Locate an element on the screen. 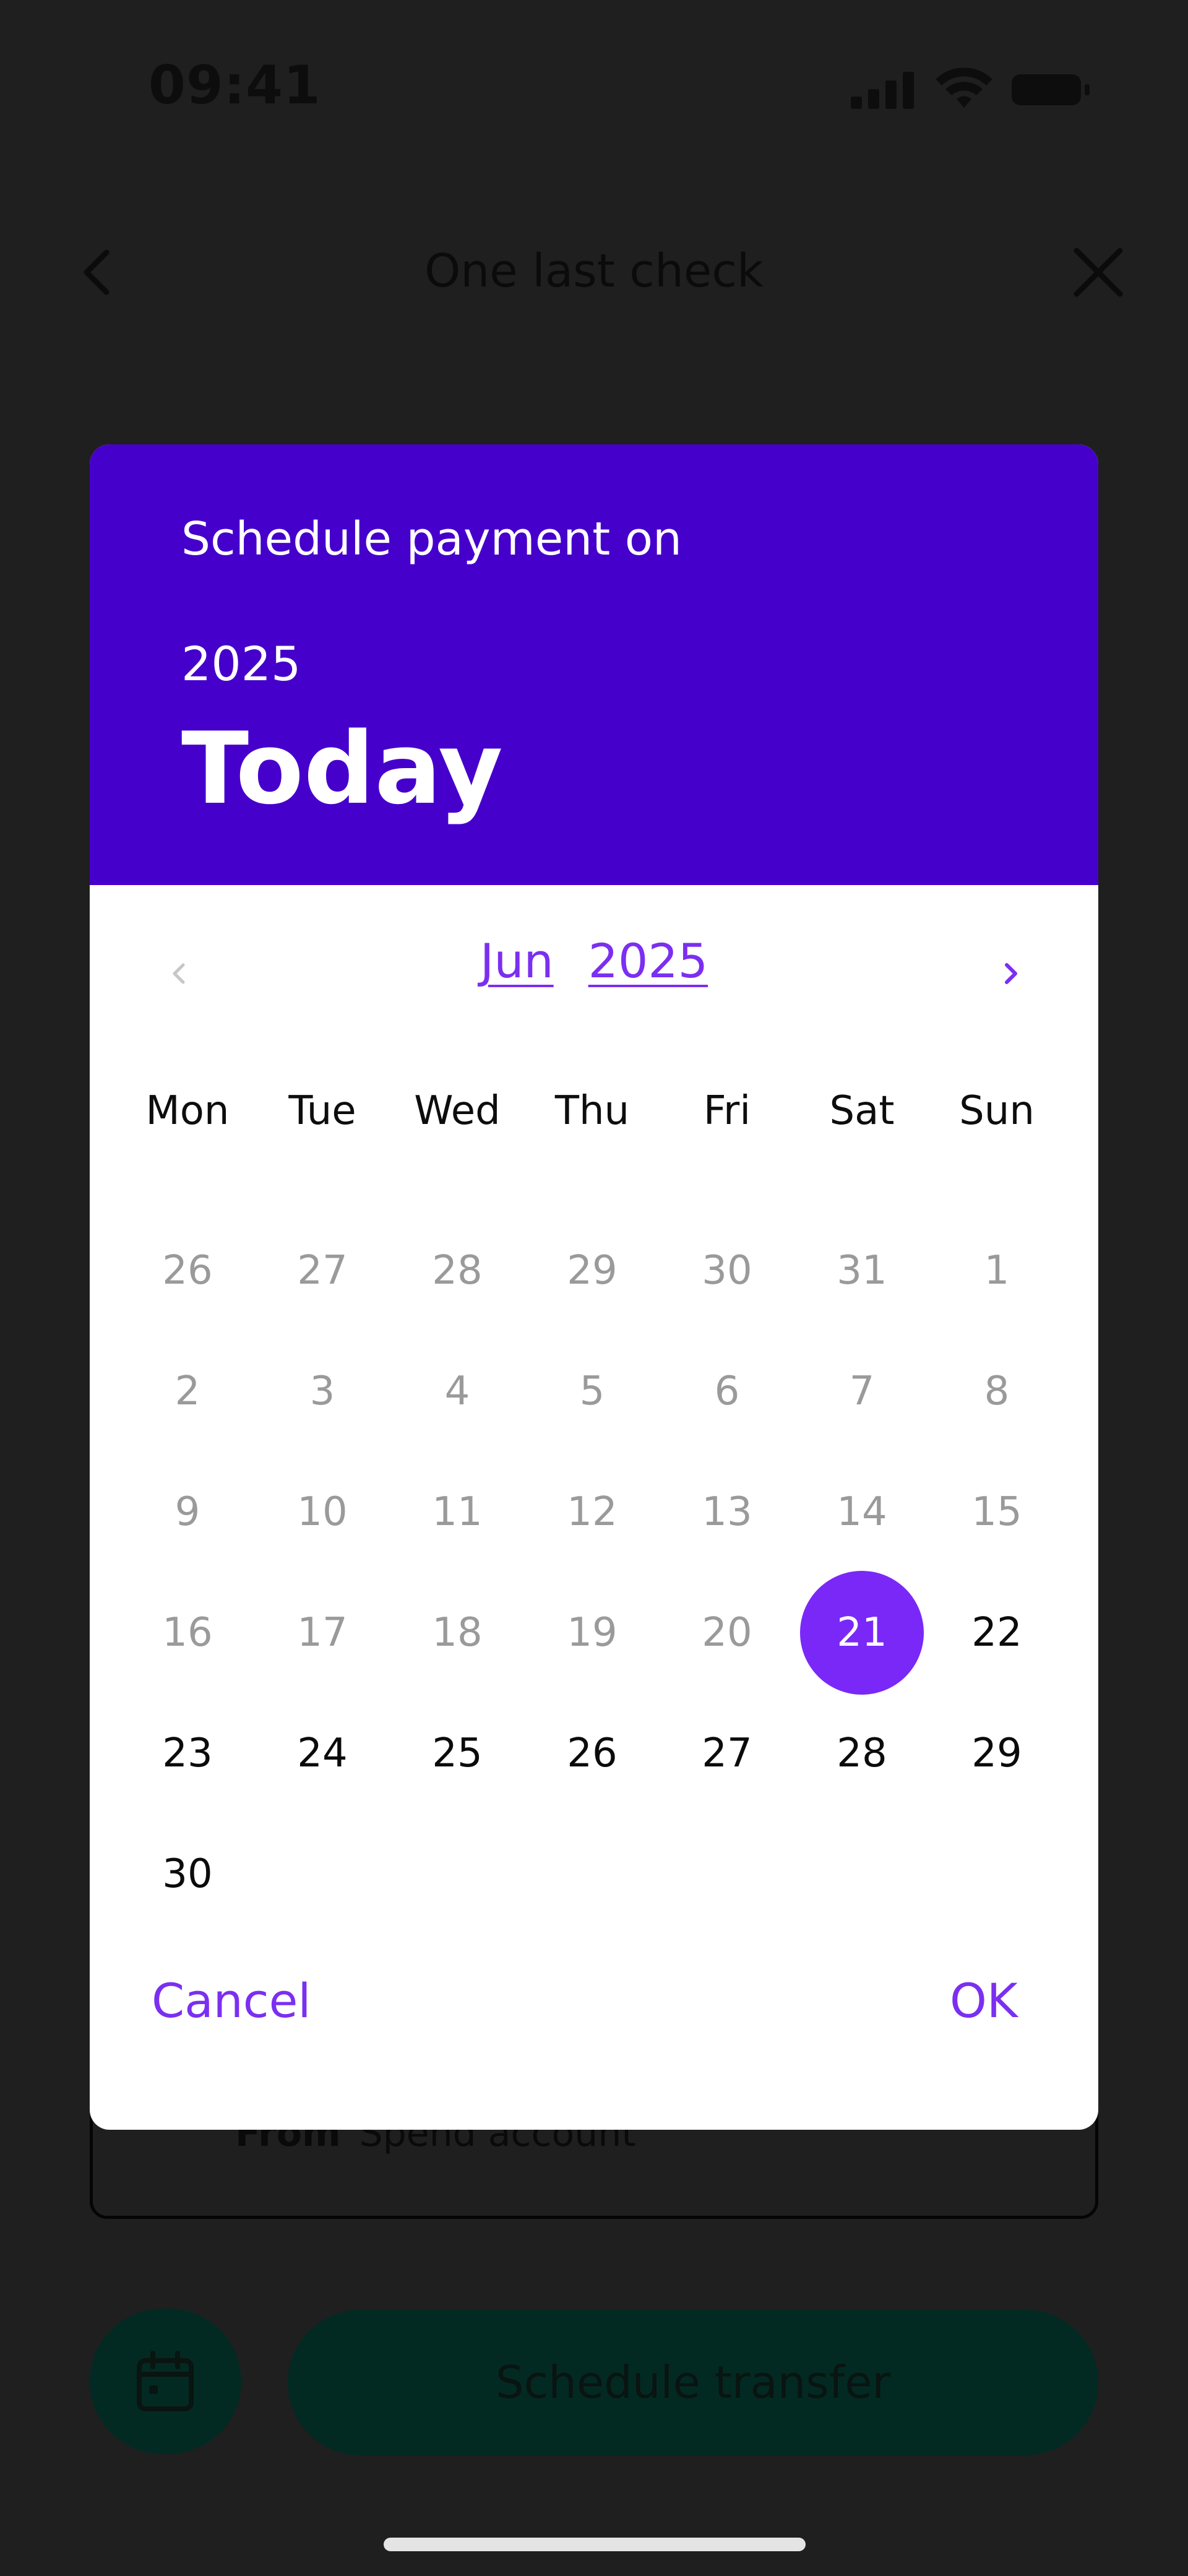 The height and width of the screenshot is (2576, 1188). calendar-day: 13 is located at coordinates (727, 1512).